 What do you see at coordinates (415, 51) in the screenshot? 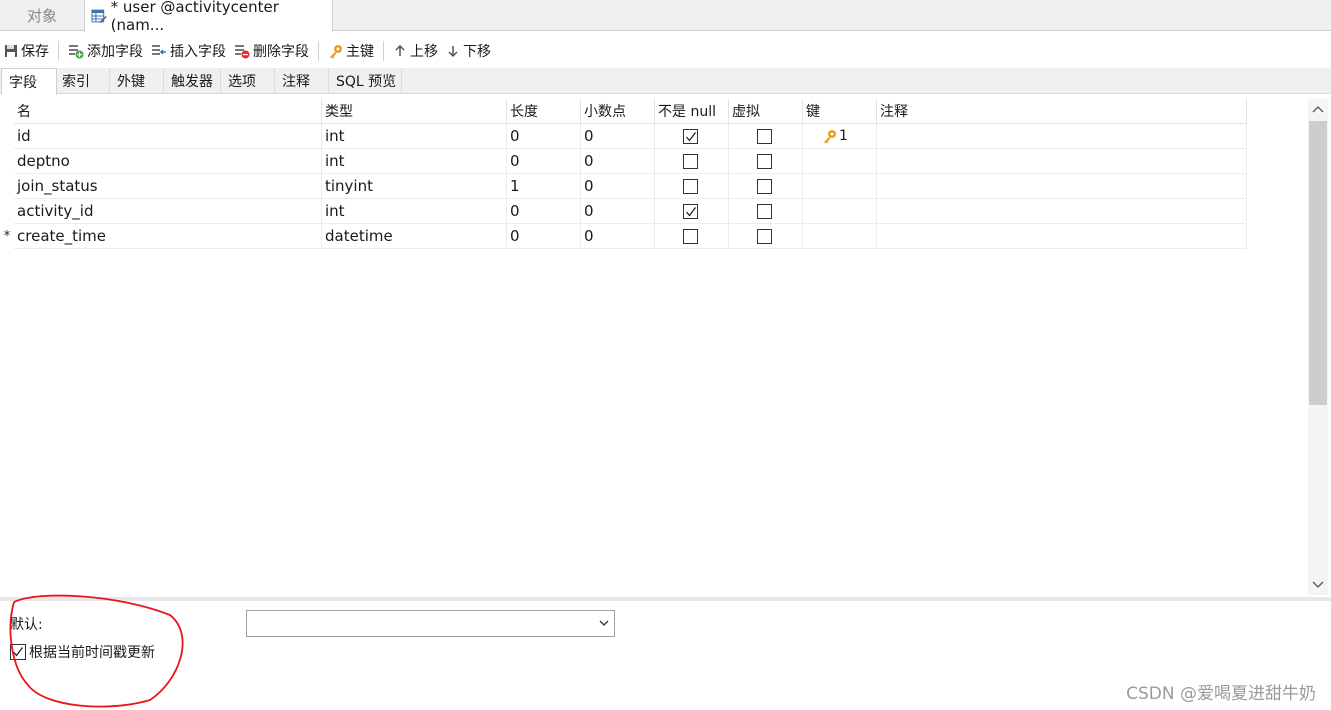
I see `move-up-button: 上移` at bounding box center [415, 51].